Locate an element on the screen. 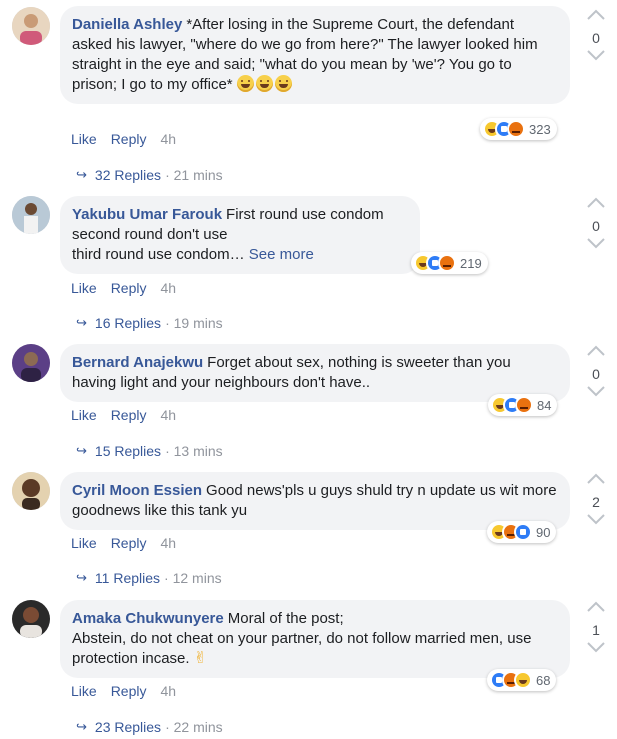  emoji-row is located at coordinates (265, 85).